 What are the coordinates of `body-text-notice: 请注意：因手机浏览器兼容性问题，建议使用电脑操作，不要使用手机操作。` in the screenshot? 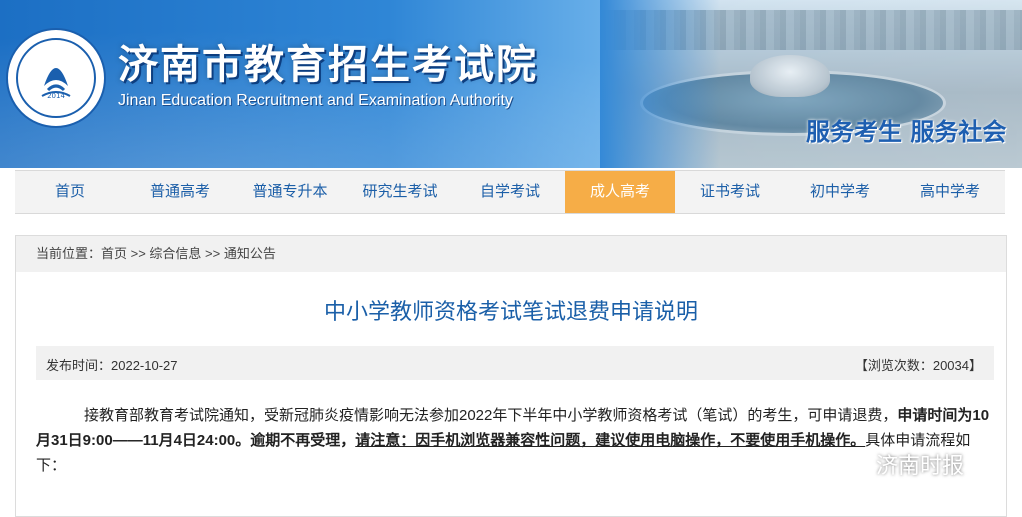 It's located at (610, 440).